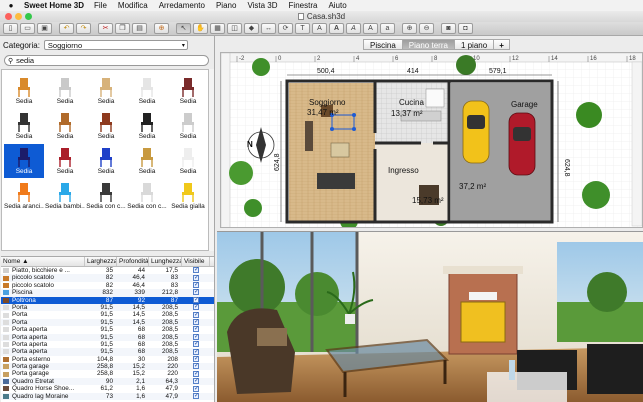 Image resolution: width=643 pixels, height=402 pixels. I want to click on select-icon: ↖, so click(183, 28).